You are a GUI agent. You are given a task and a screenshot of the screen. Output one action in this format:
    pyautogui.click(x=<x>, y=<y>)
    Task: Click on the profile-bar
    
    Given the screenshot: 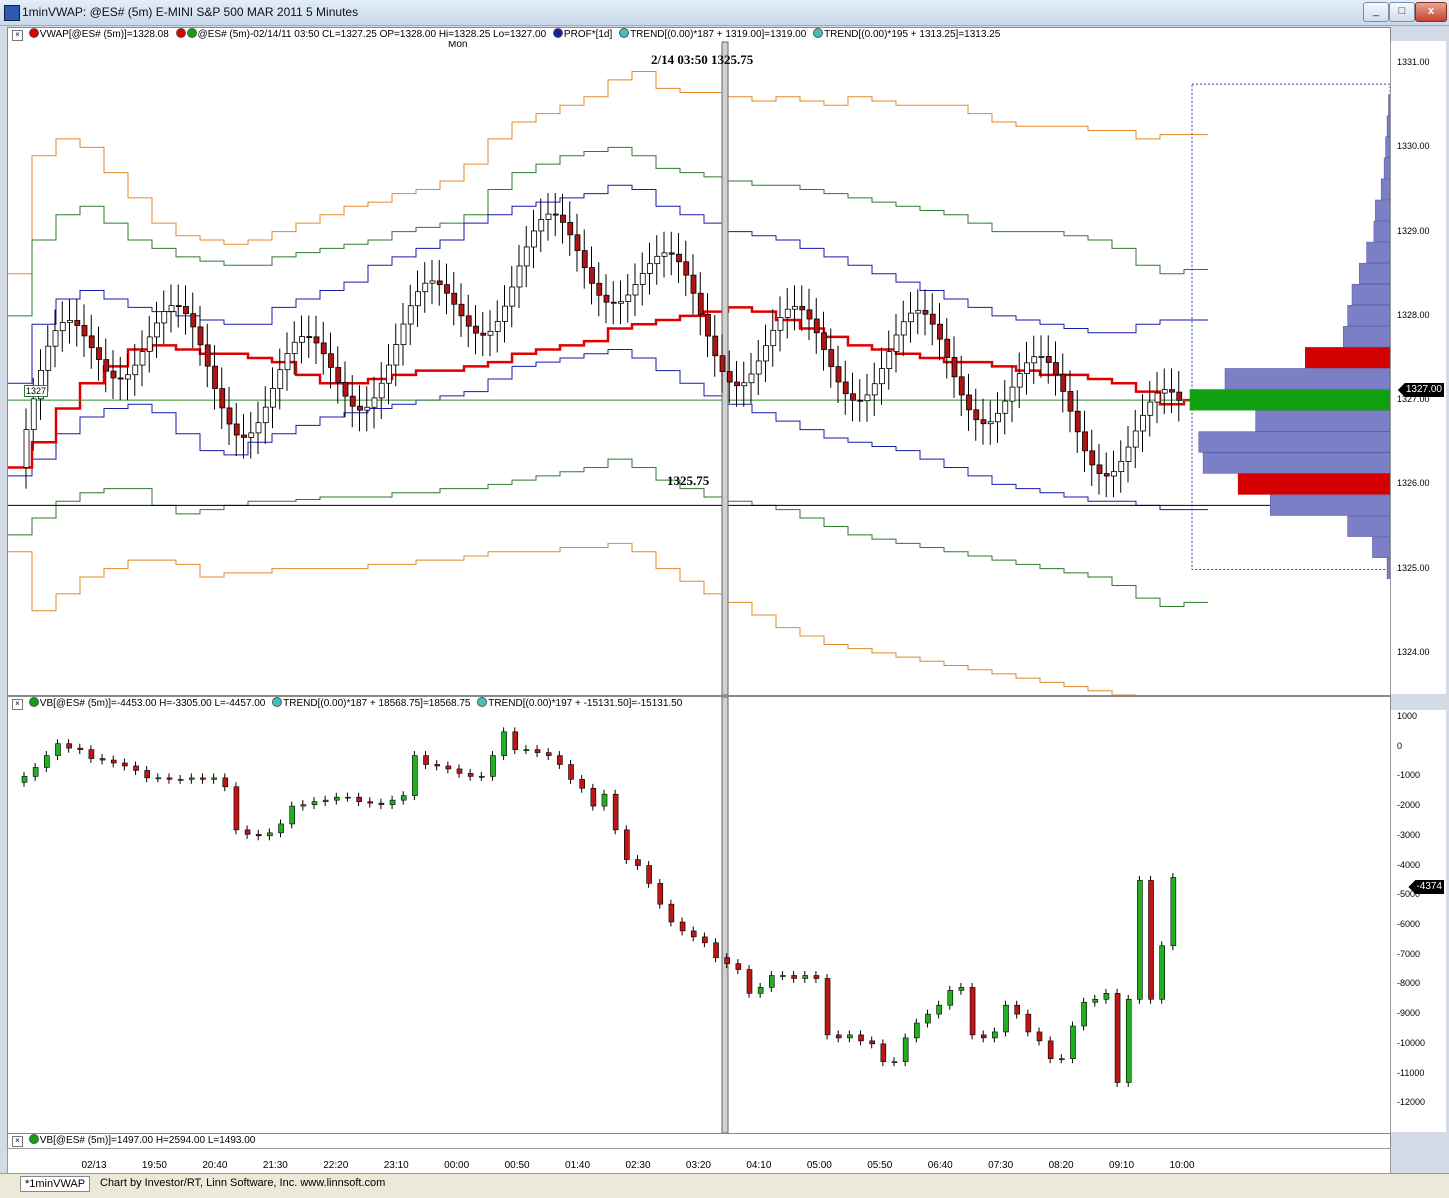 What is the action you would take?
    pyautogui.click(x=1381, y=231)
    